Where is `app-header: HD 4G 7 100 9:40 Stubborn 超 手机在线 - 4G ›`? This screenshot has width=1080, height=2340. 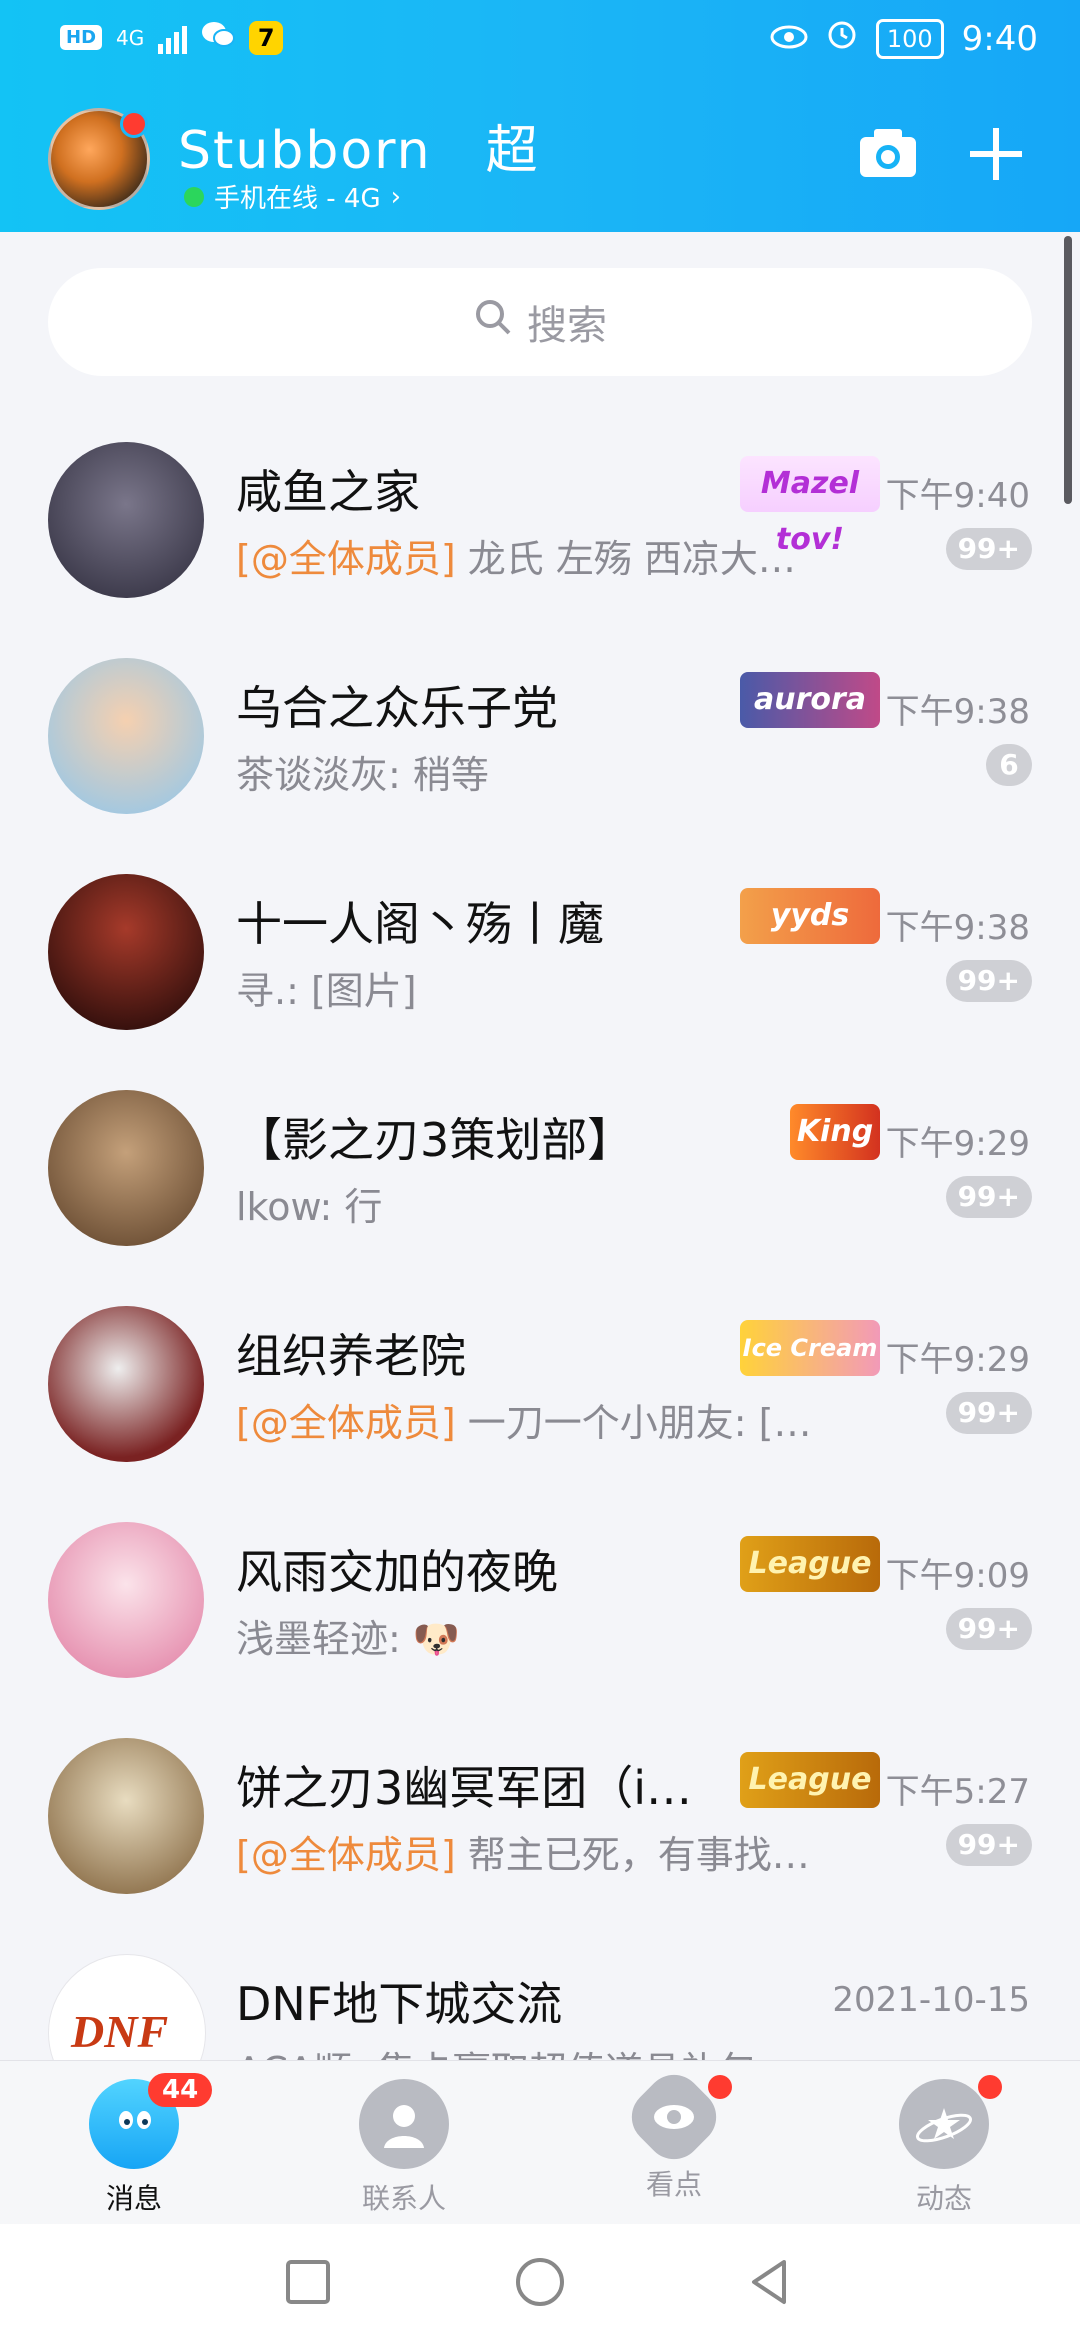 app-header: HD 4G 7 100 9:40 Stubborn 超 手机在线 - 4G › is located at coordinates (540, 116).